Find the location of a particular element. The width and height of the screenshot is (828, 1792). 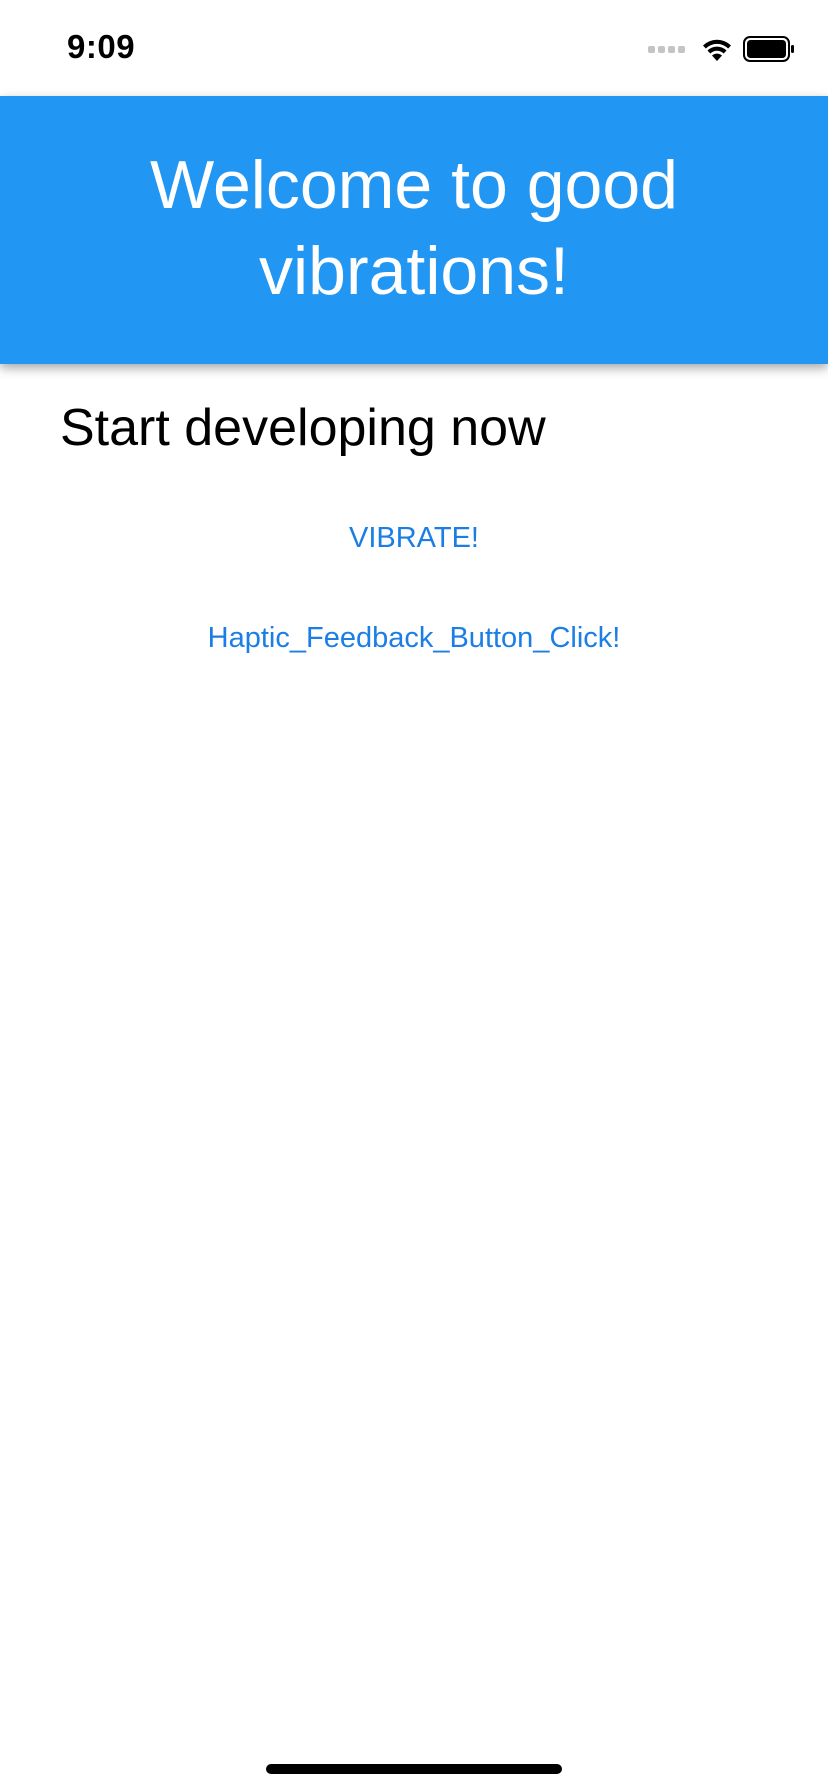

page-subtitle: Start developing now is located at coordinates (303, 428).